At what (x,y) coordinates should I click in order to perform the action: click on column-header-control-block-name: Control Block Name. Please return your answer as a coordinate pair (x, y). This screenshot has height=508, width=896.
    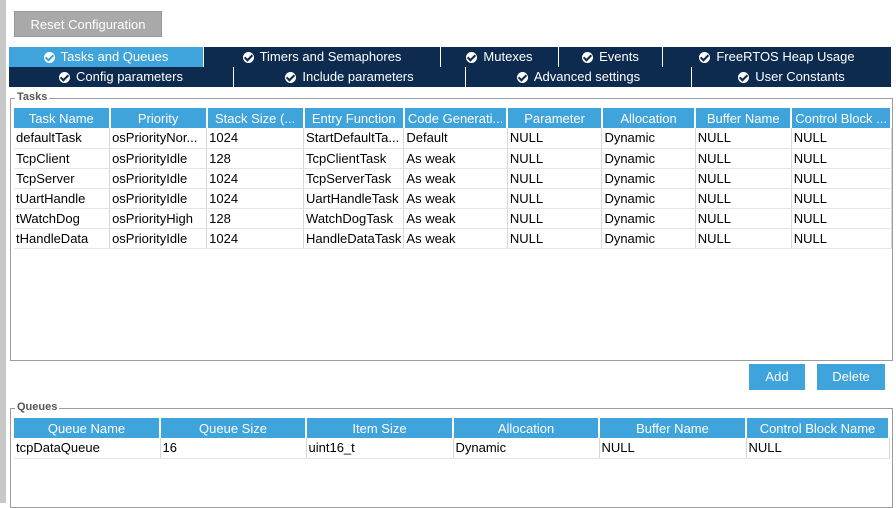
    Looking at the image, I should click on (818, 428).